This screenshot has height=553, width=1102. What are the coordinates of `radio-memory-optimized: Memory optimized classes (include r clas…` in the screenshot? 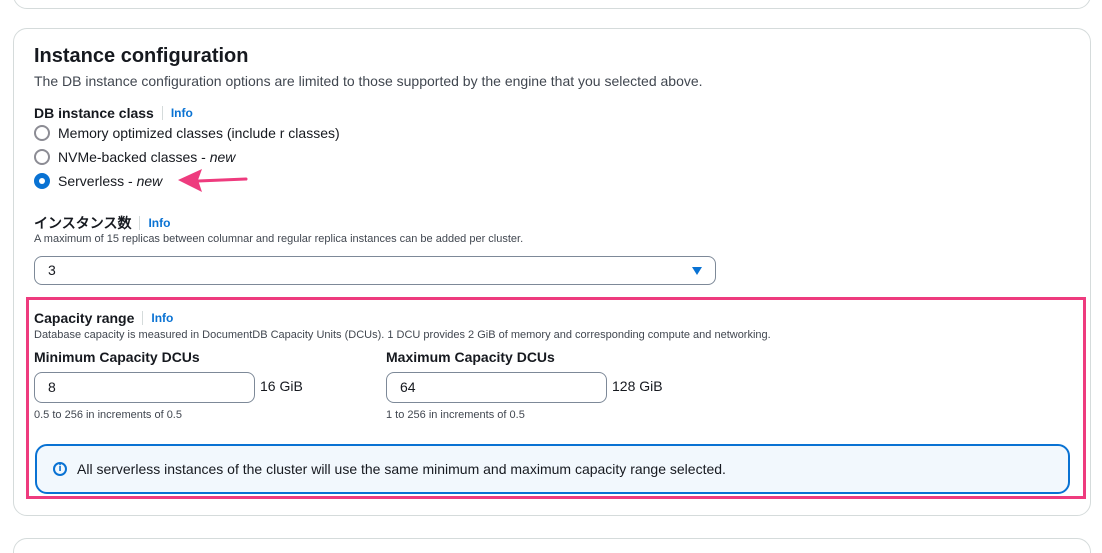 It's located at (187, 133).